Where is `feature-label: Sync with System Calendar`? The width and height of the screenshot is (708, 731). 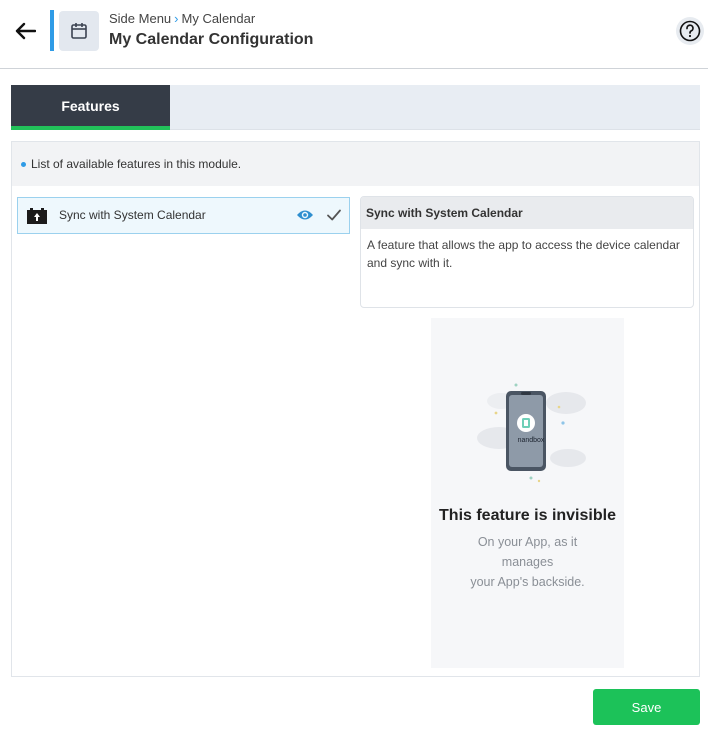 feature-label: Sync with System Calendar is located at coordinates (132, 215).